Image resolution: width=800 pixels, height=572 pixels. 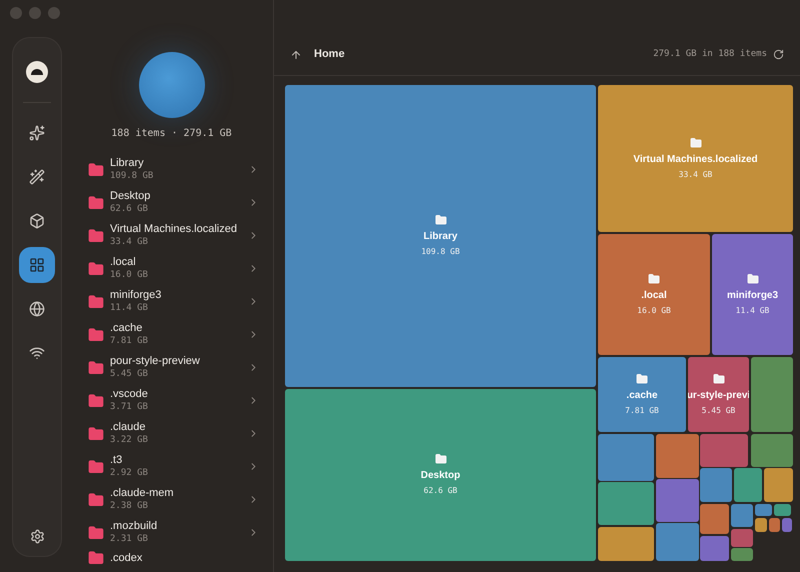 I want to click on folder-row: .cache 7.81 GB, so click(x=173, y=334).